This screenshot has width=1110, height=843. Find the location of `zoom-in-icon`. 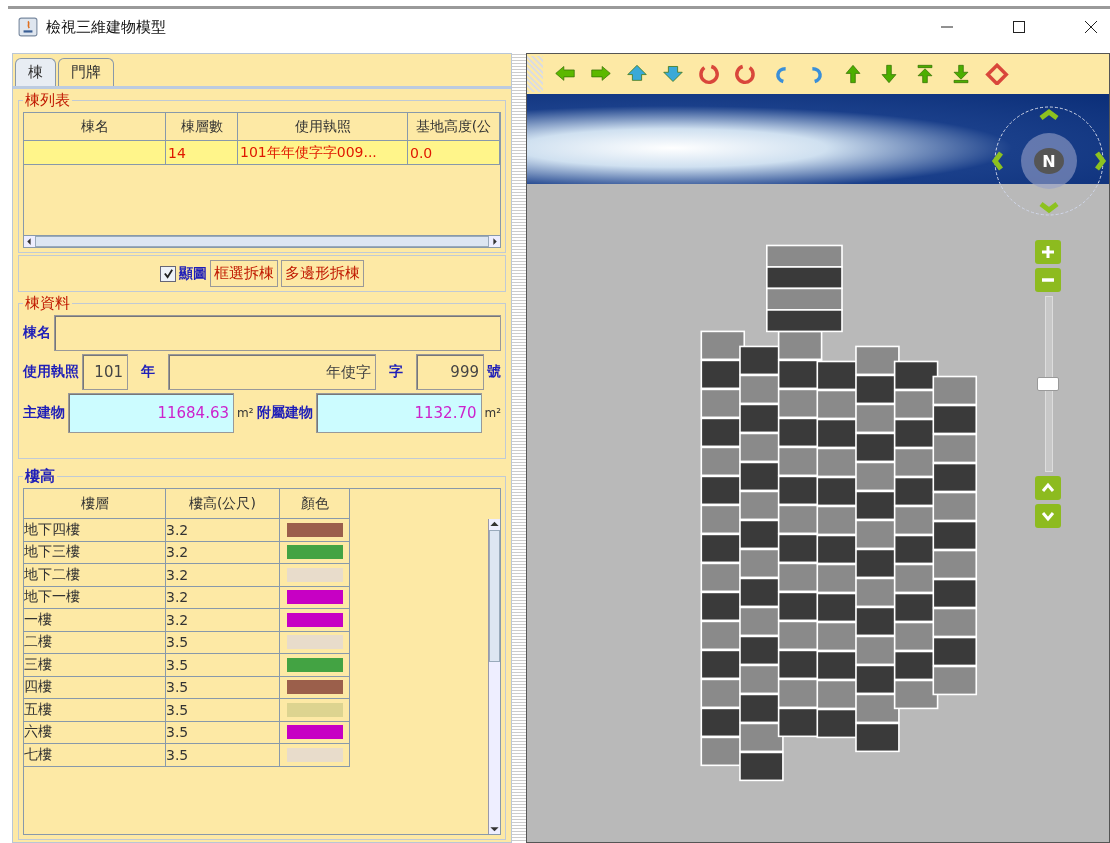

zoom-in-icon is located at coordinates (1048, 252).